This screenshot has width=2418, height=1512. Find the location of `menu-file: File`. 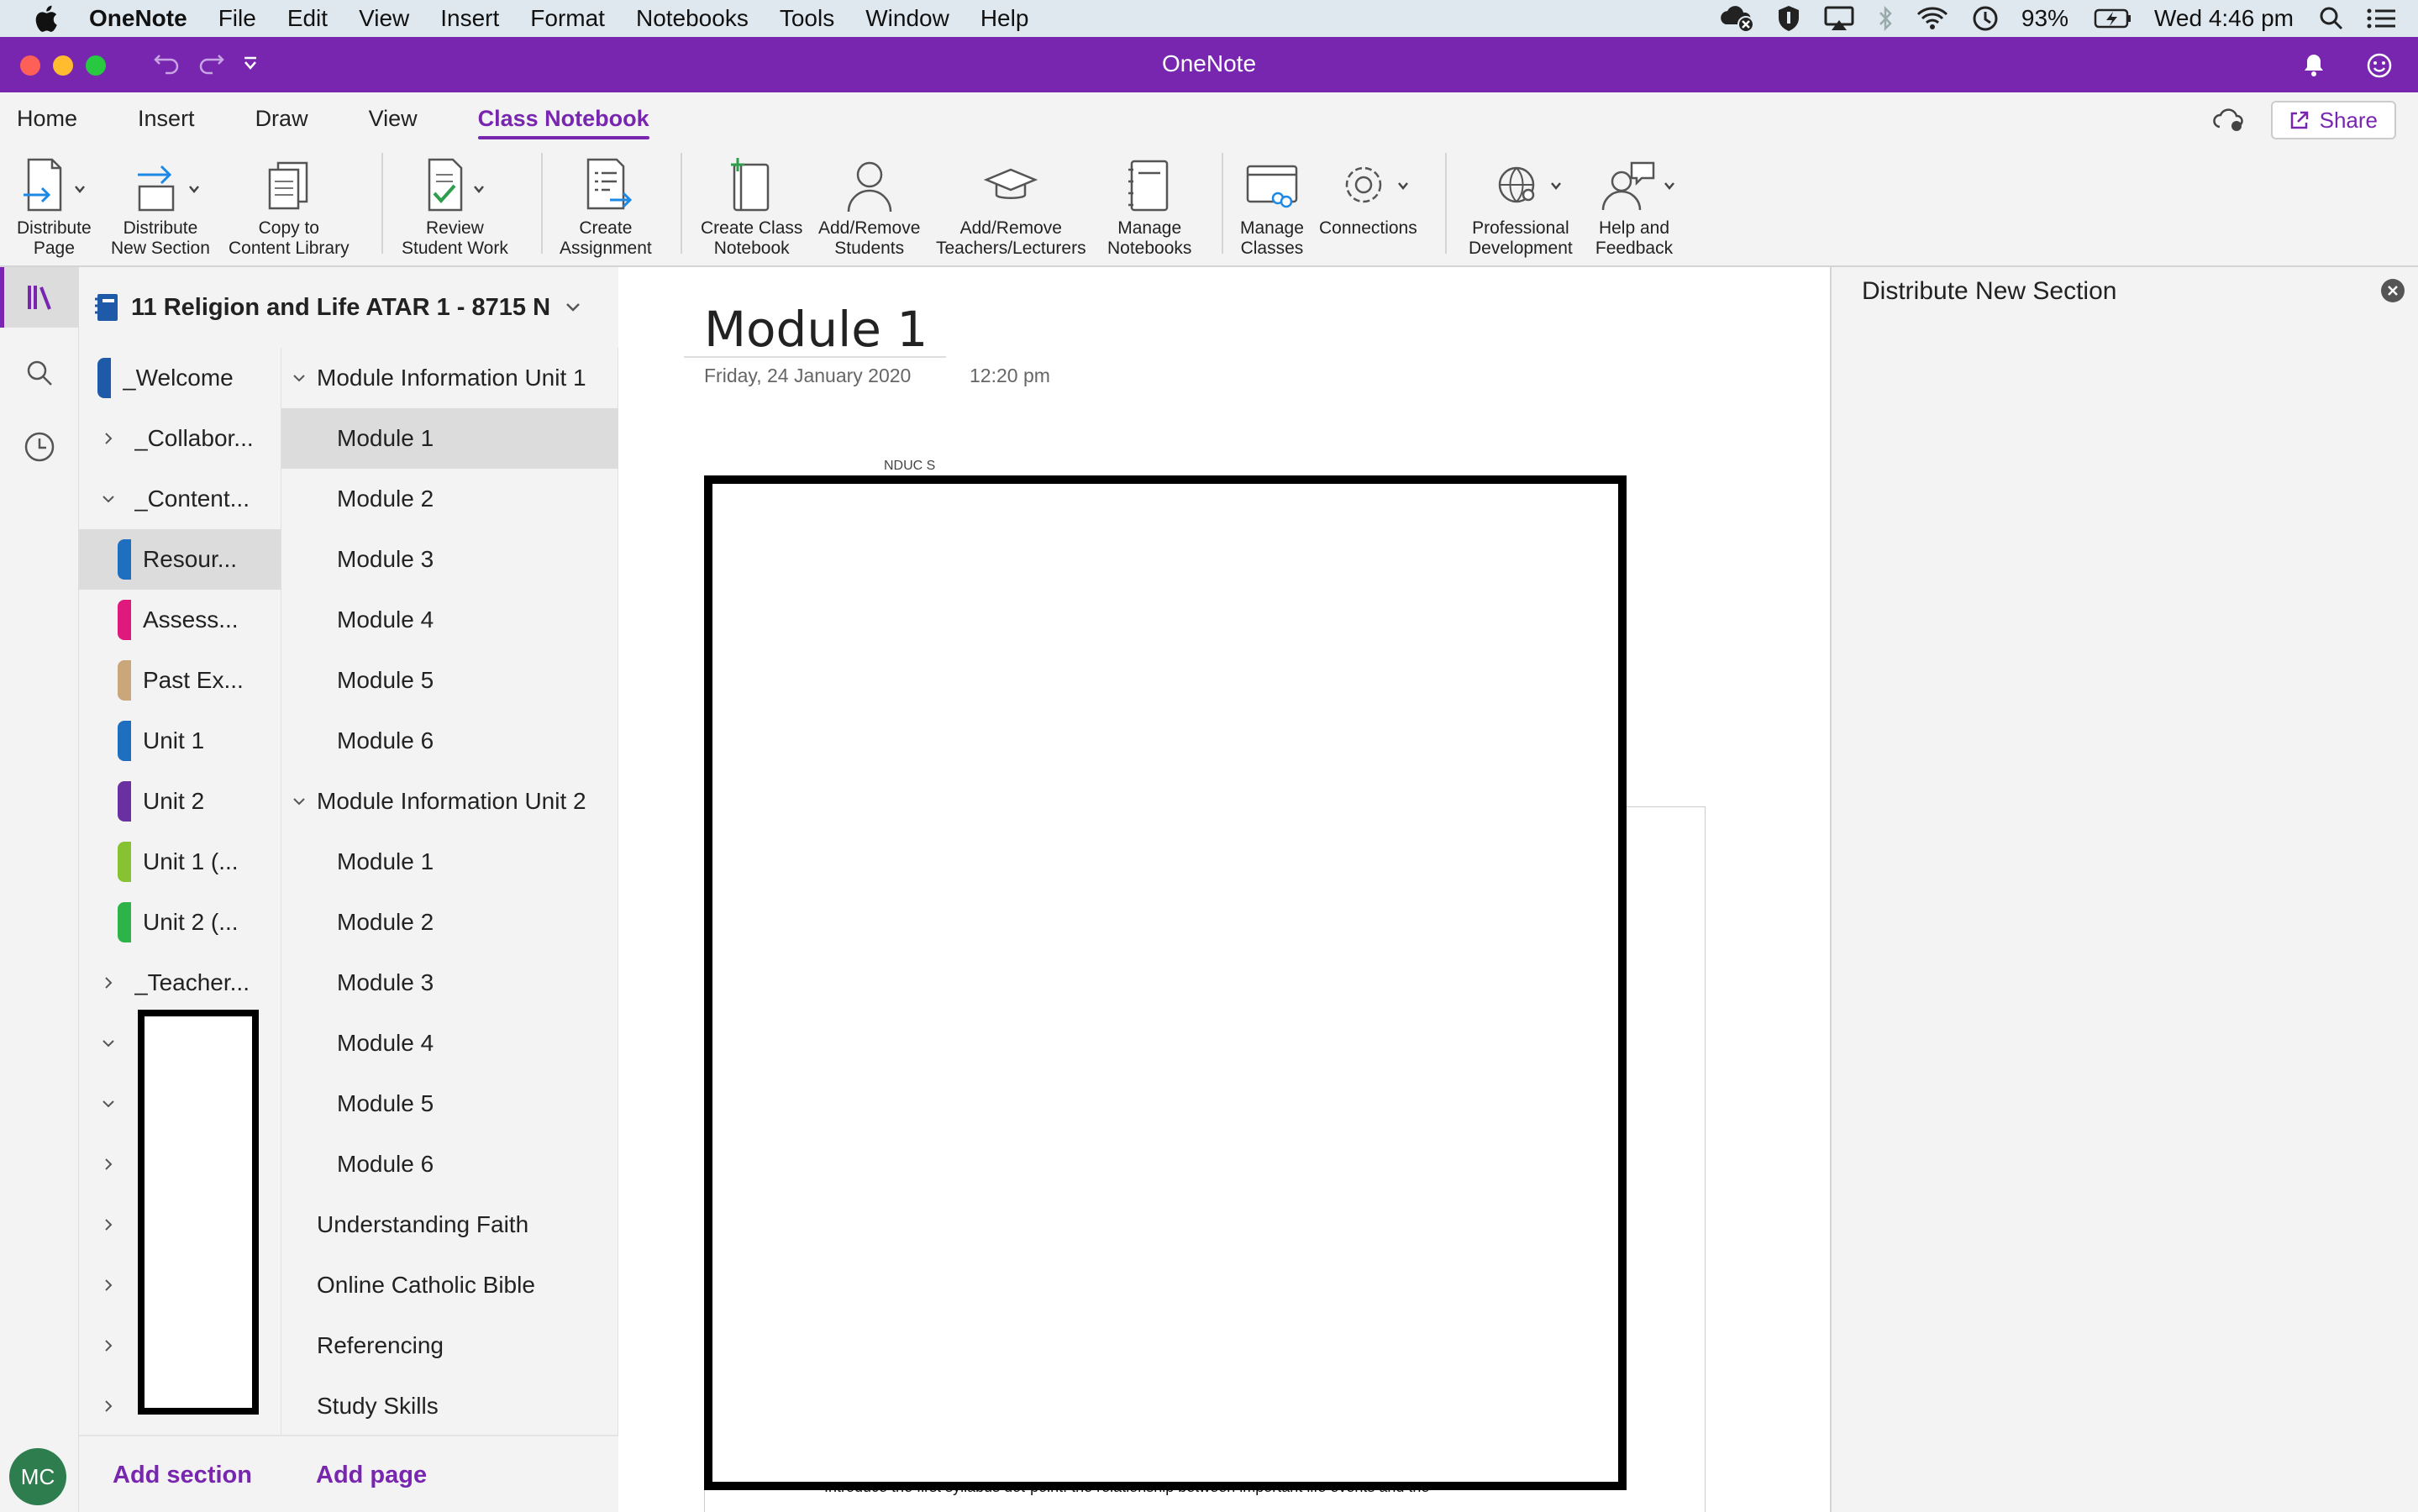

menu-file: File is located at coordinates (237, 18).